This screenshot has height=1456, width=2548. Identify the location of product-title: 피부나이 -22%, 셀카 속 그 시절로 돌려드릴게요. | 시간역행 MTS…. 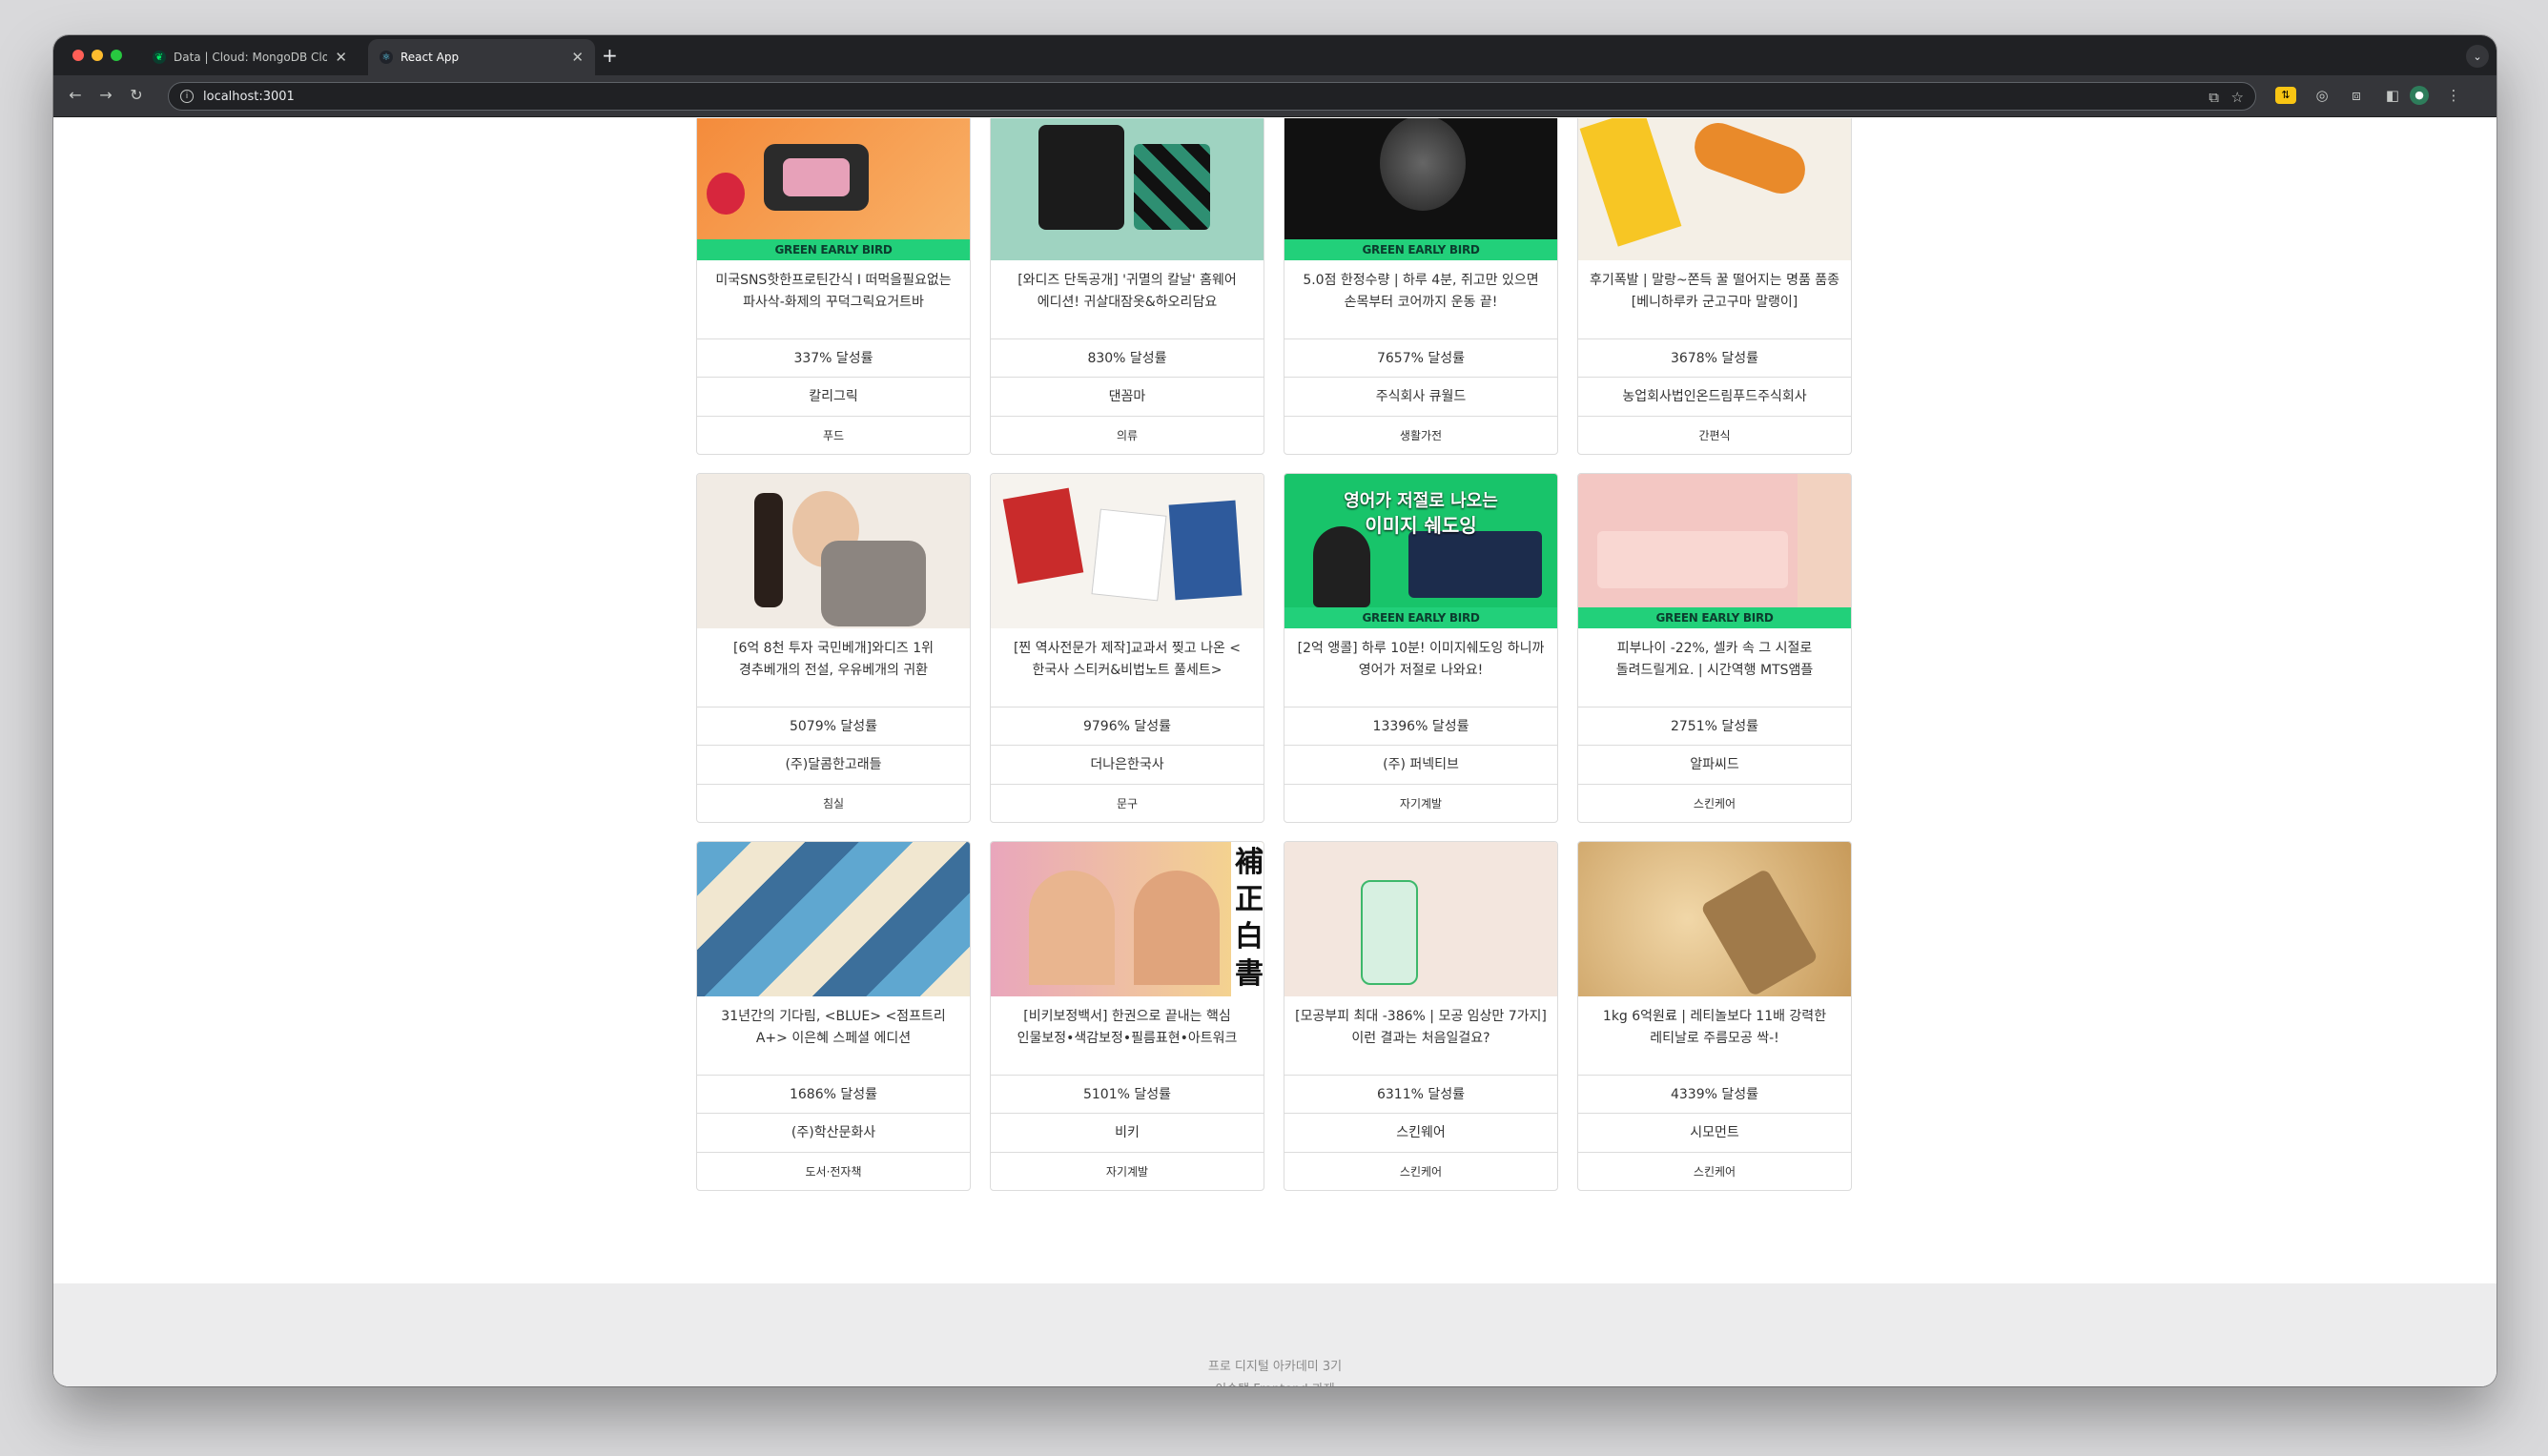
(1714, 665).